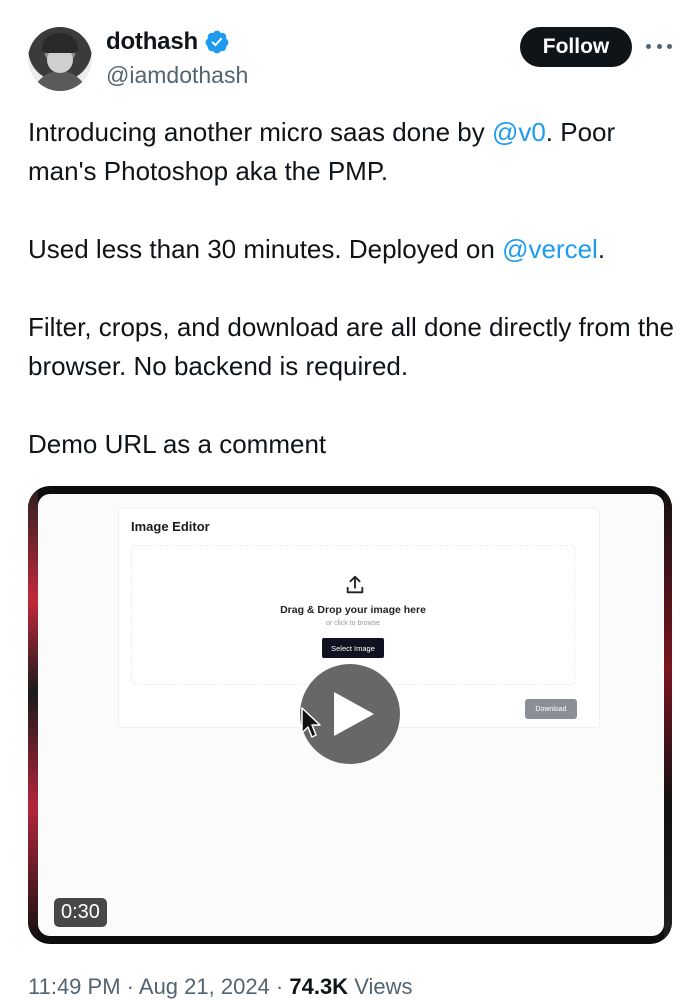  What do you see at coordinates (601, 249) in the screenshot?
I see `tweet-text-segment: .` at bounding box center [601, 249].